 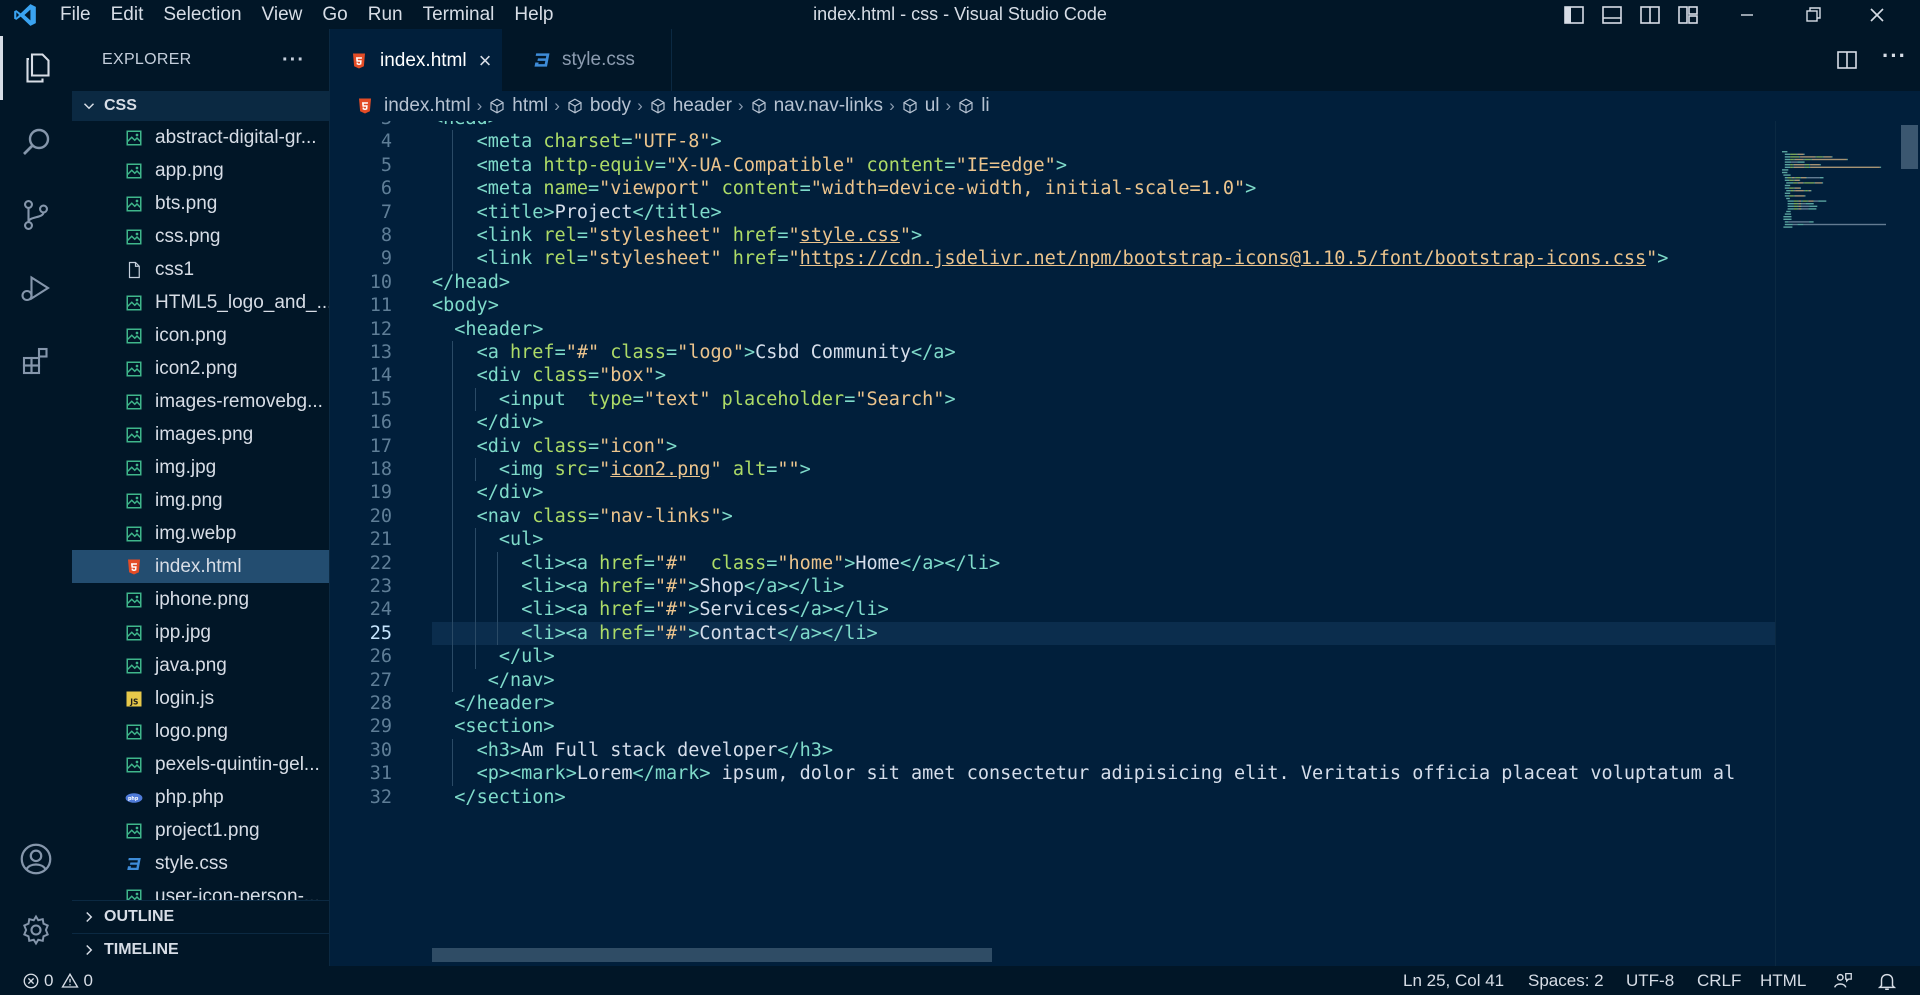 What do you see at coordinates (36, 930) in the screenshot?
I see `manage-gear-icon` at bounding box center [36, 930].